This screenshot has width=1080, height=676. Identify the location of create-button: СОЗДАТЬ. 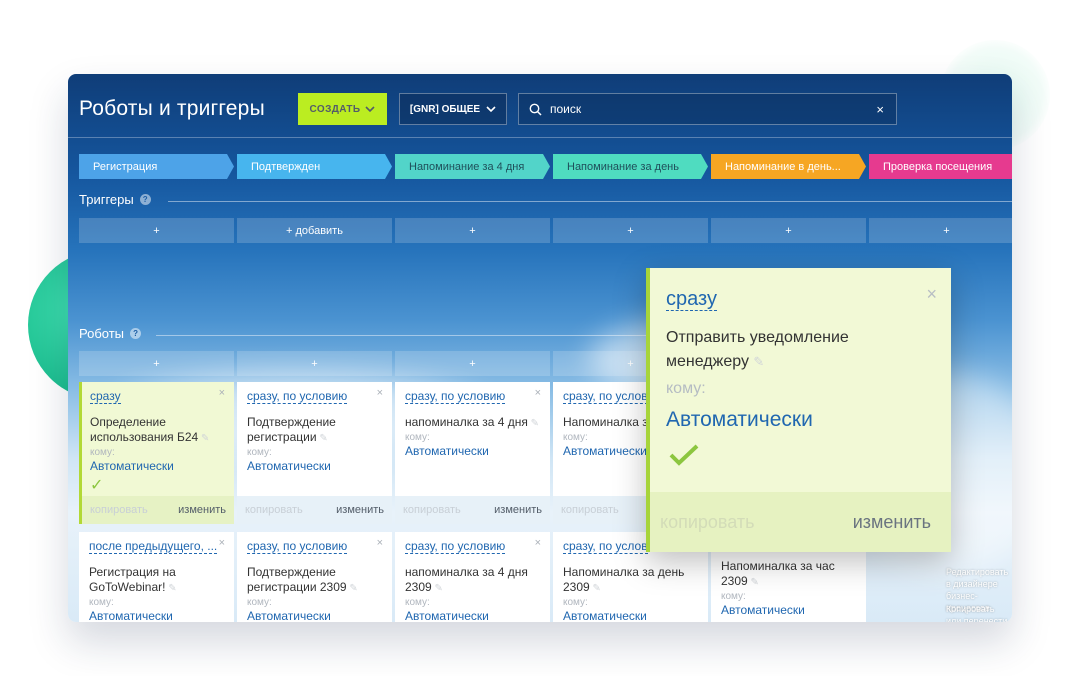
(342, 109).